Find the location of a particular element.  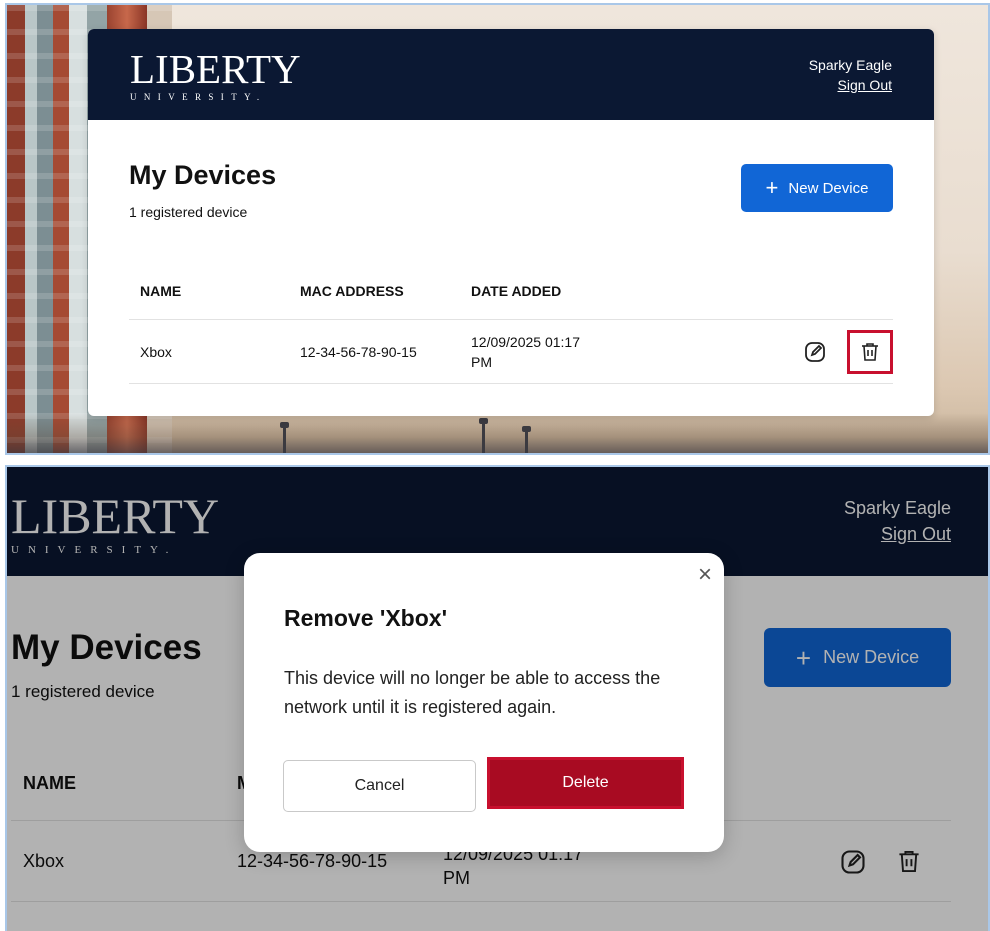

sign-out-link: Sign Out is located at coordinates (850, 85).